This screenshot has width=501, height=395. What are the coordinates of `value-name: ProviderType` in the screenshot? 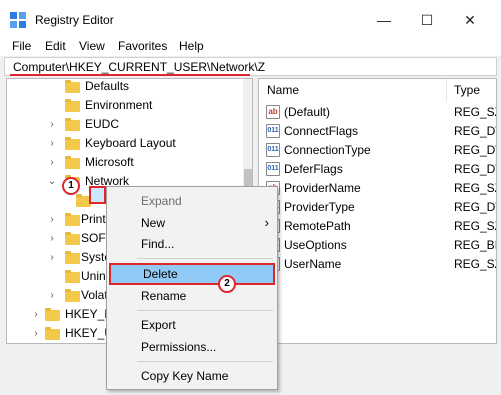 It's located at (319, 207).